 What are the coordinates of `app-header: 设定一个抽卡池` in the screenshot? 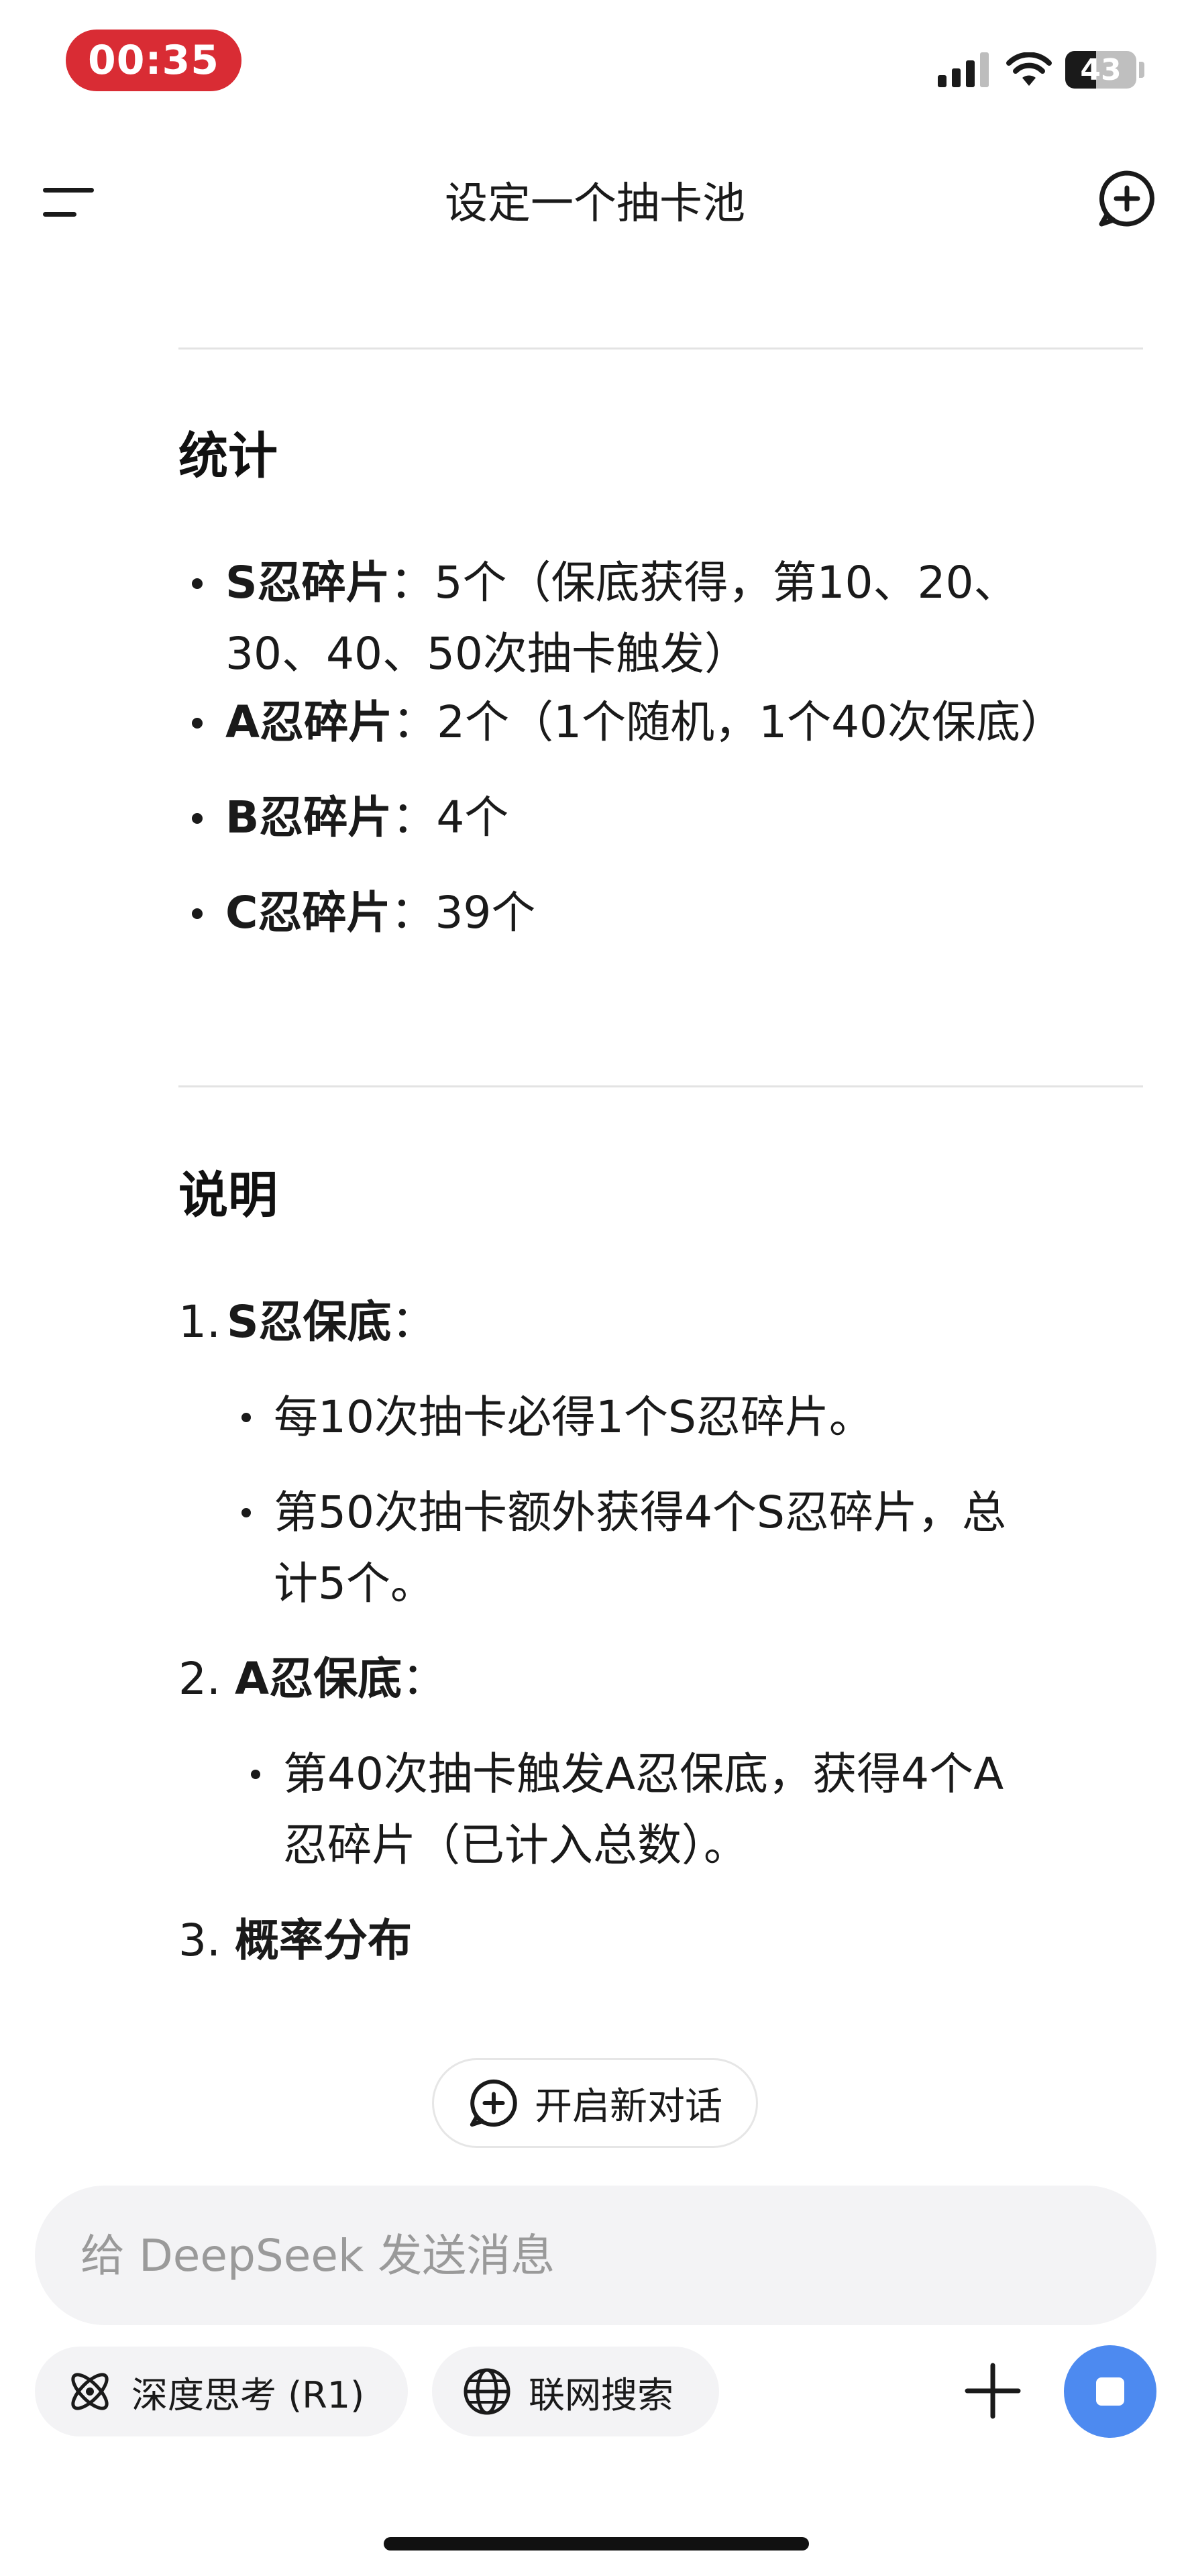 It's located at (595, 201).